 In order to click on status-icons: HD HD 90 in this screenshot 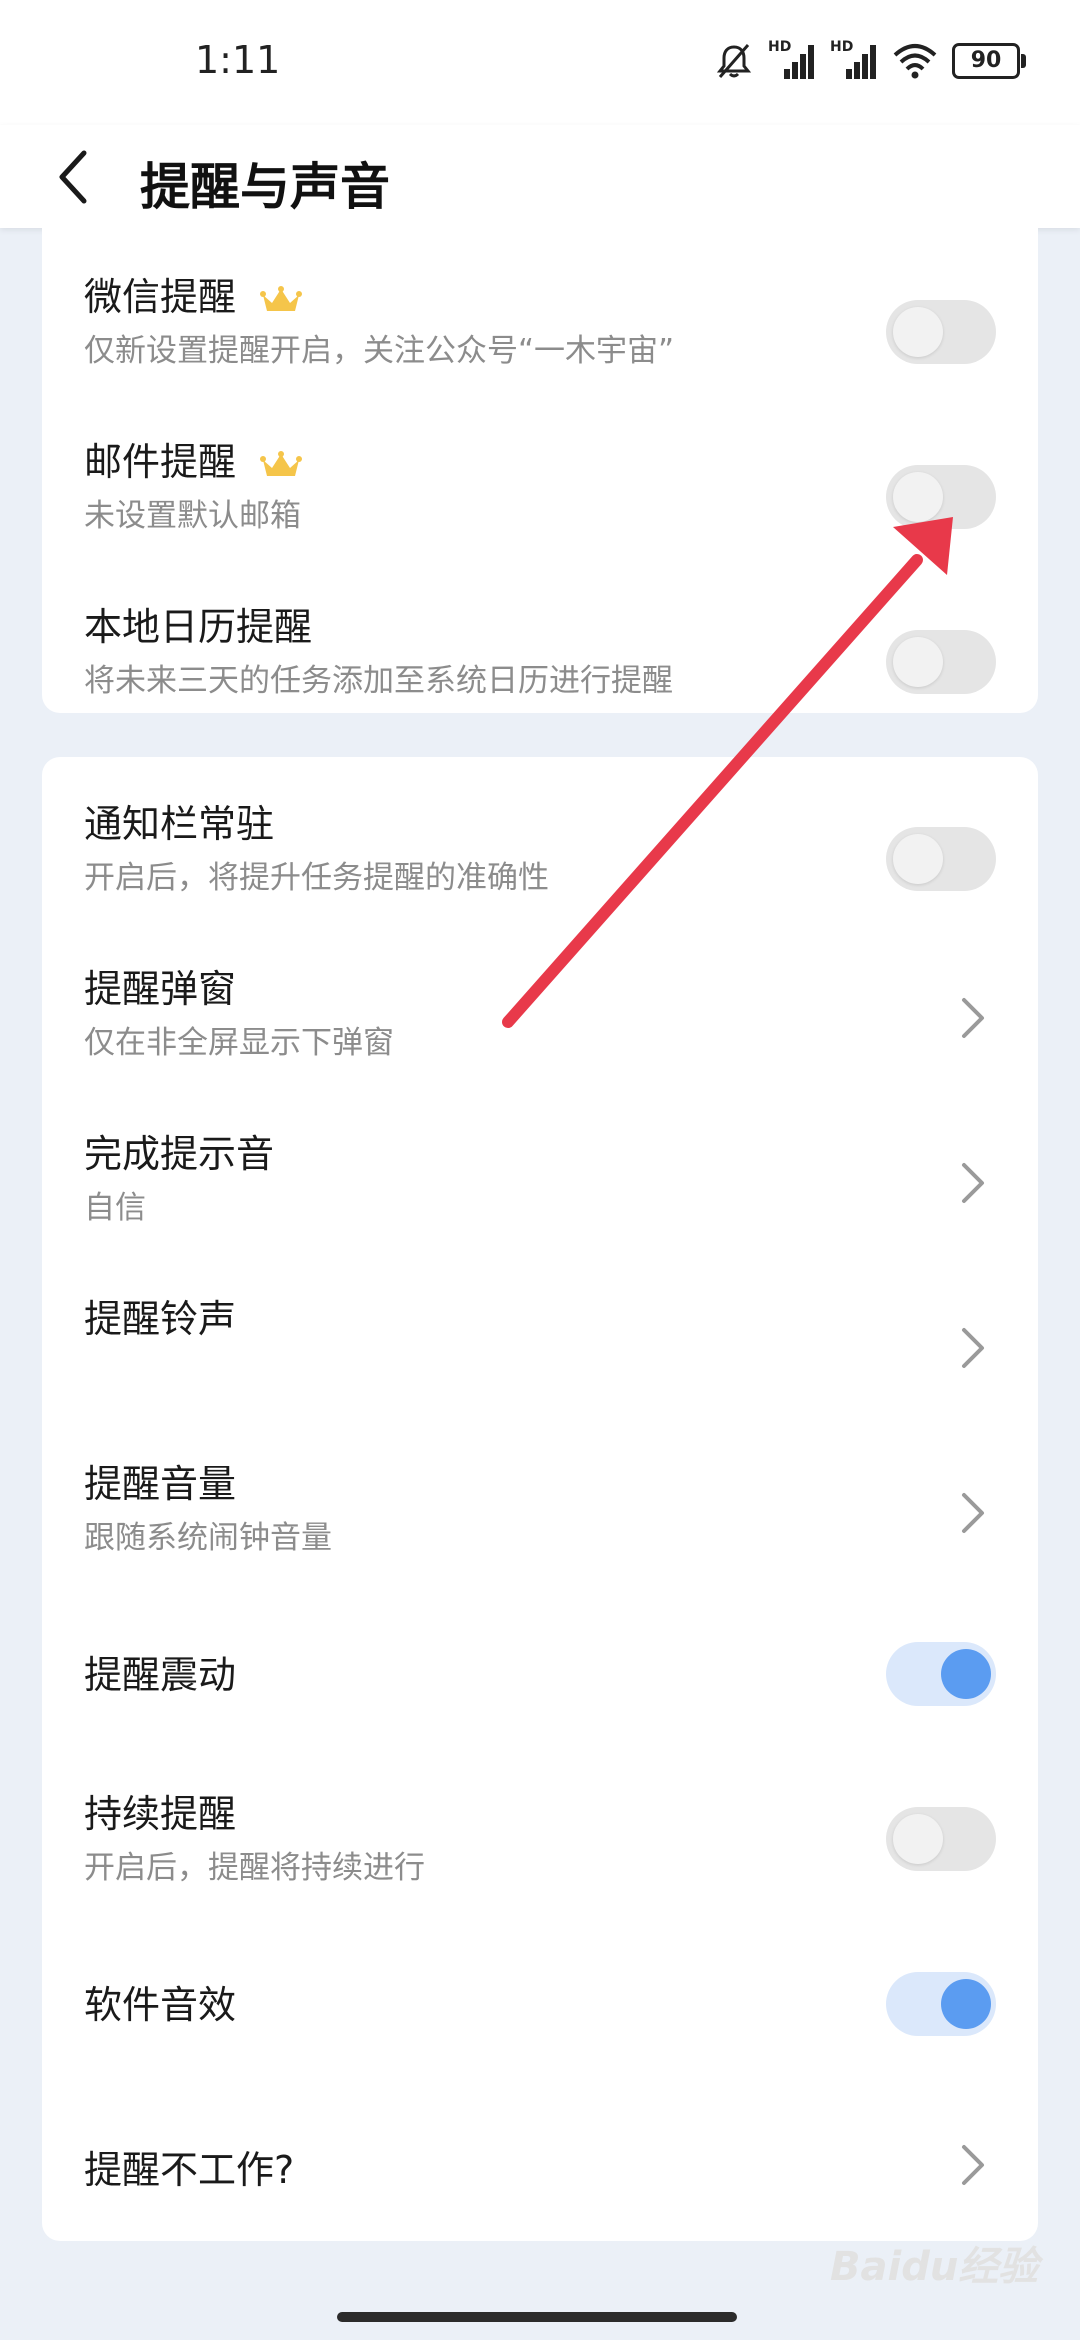, I will do `click(870, 61)`.